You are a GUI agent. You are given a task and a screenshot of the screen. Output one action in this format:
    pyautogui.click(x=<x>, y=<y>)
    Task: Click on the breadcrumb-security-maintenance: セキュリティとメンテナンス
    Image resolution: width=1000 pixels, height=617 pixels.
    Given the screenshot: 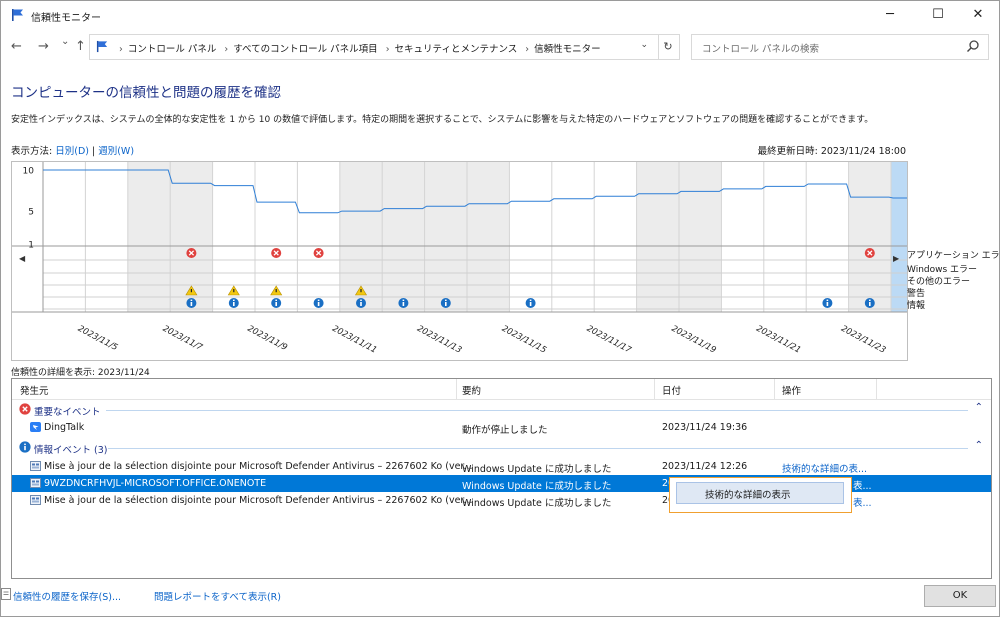 What is the action you would take?
    pyautogui.click(x=456, y=49)
    